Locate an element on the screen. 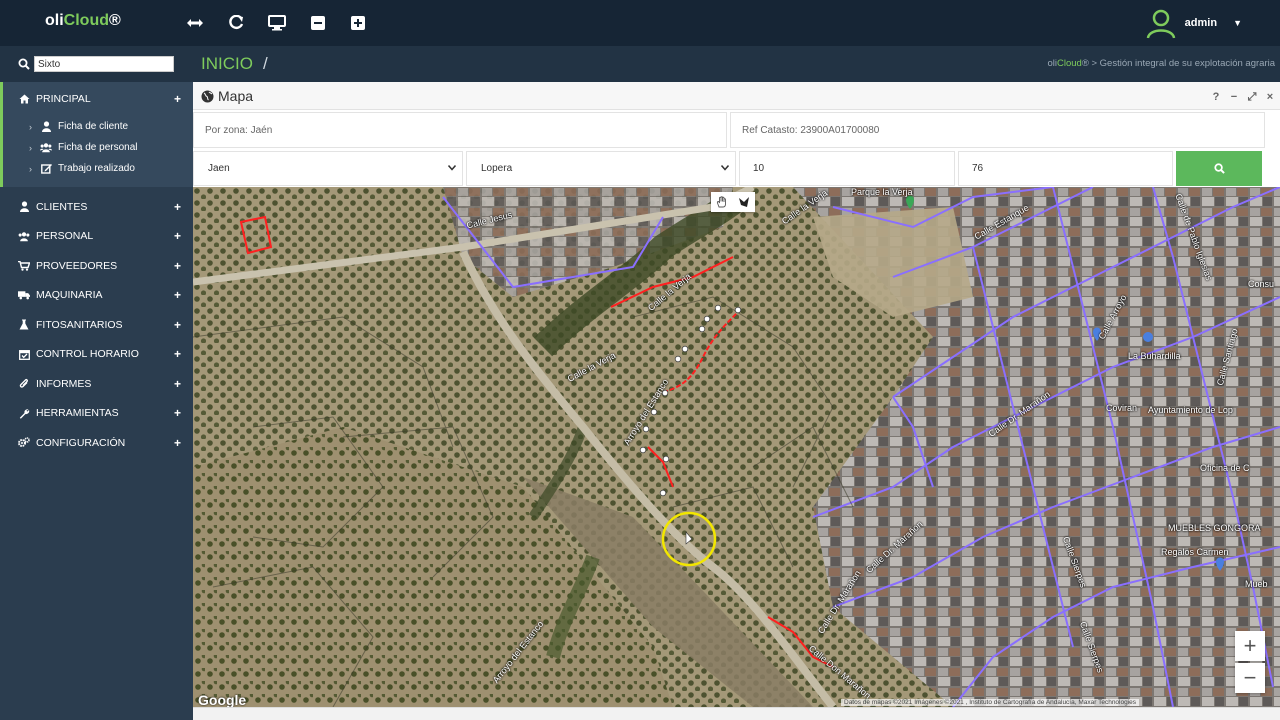 This screenshot has height=720, width=1280. sidebar-subitem-ficha-cliente: › Ficha de cliente is located at coordinates (98, 126).